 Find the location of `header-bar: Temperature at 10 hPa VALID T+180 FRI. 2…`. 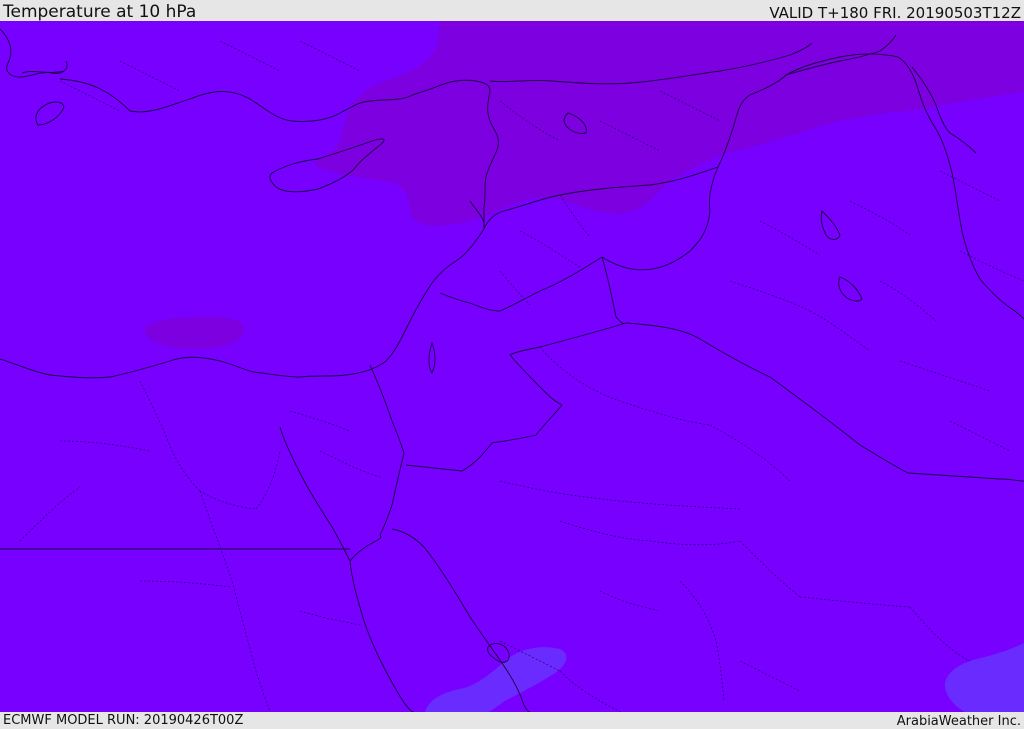

header-bar: Temperature at 10 hPa VALID T+180 FRI. 2… is located at coordinates (512, 11).